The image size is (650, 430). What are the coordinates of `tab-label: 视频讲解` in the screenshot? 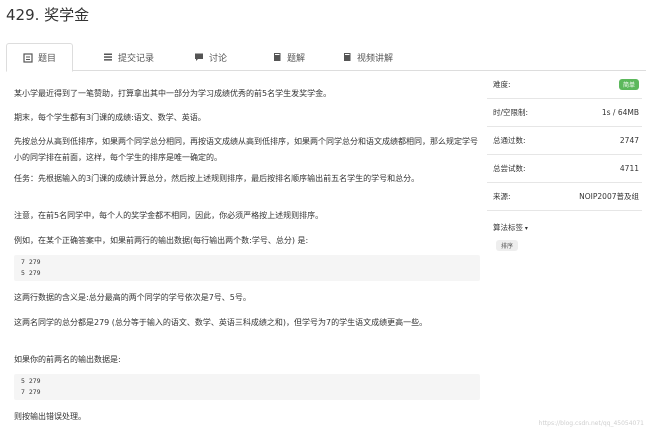 It's located at (375, 58).